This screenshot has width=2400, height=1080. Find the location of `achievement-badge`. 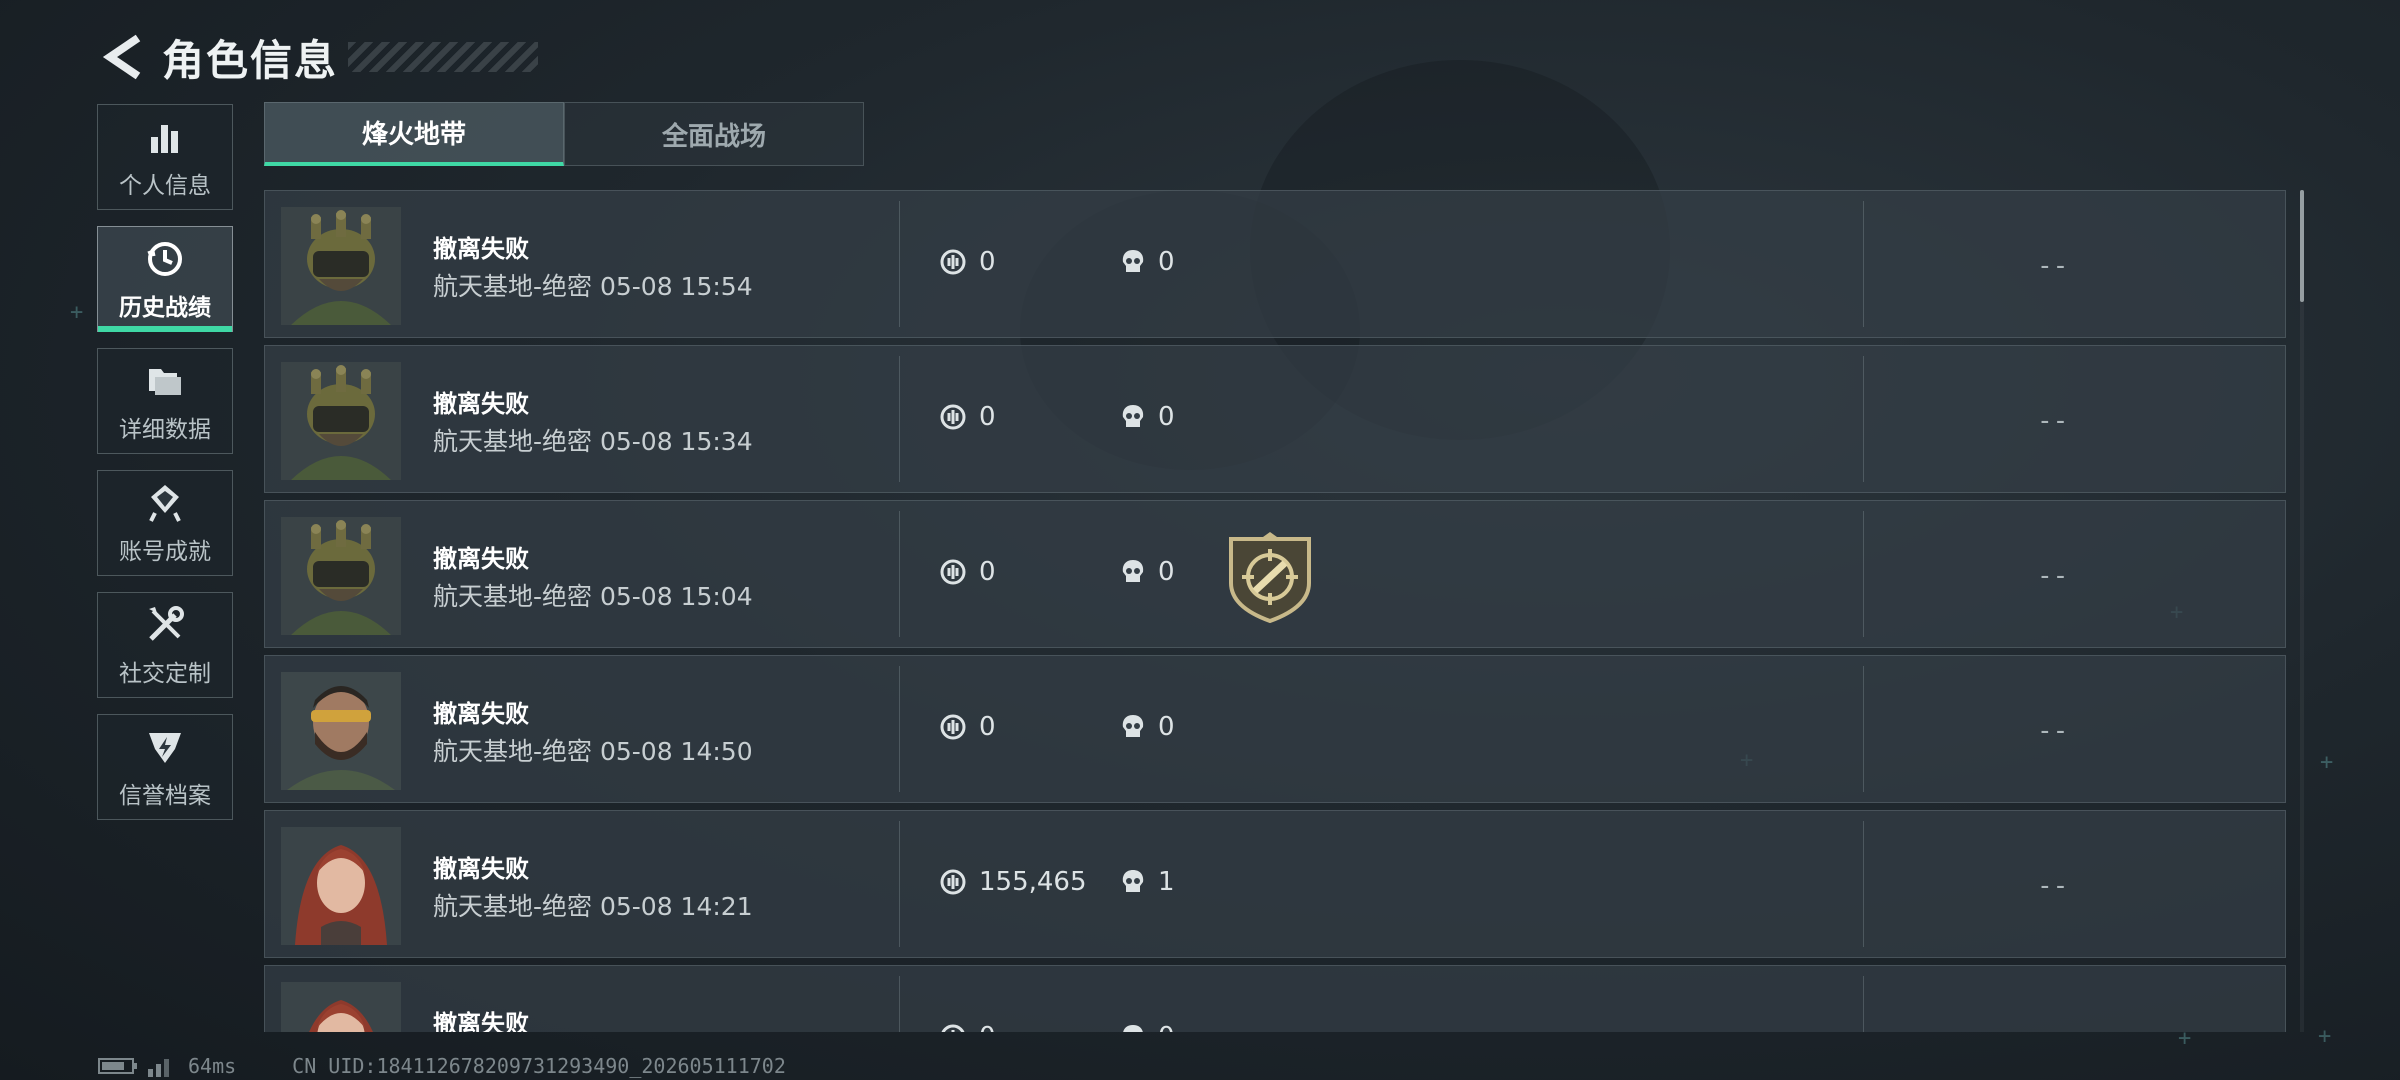

achievement-badge is located at coordinates (1270, 579).